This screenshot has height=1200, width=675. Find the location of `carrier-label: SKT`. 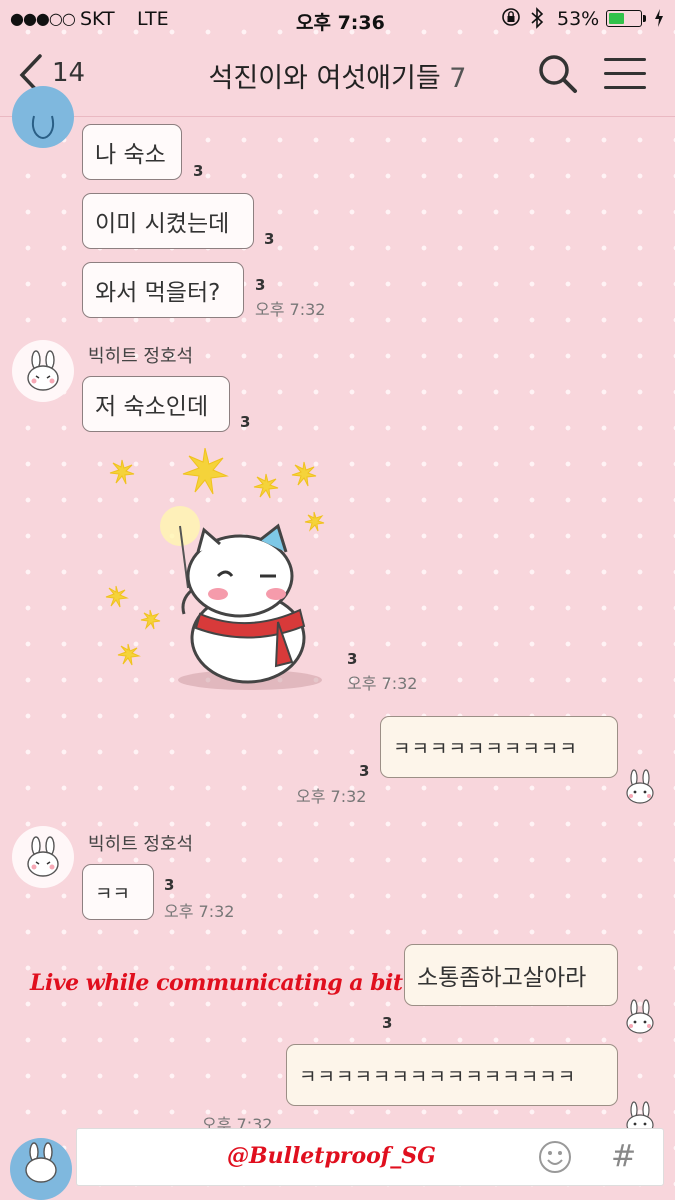

carrier-label: SKT is located at coordinates (97, 19).